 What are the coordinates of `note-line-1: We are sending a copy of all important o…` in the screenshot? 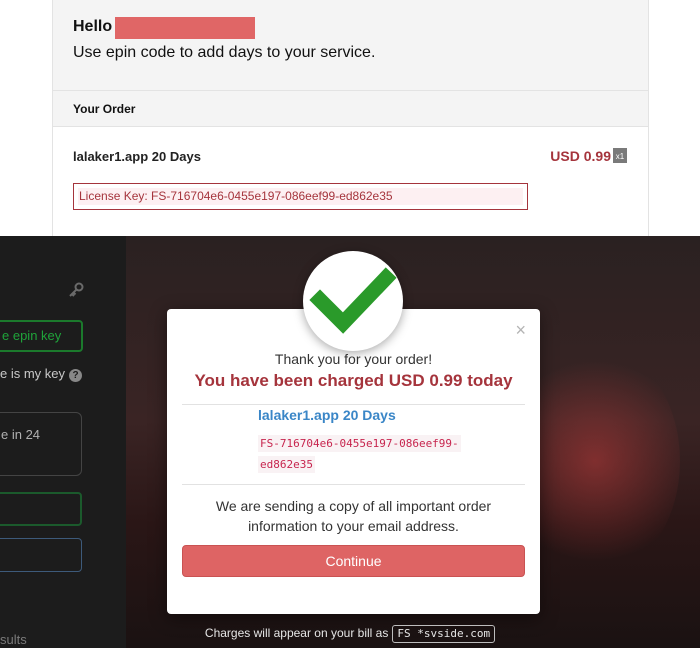 It's located at (353, 506).